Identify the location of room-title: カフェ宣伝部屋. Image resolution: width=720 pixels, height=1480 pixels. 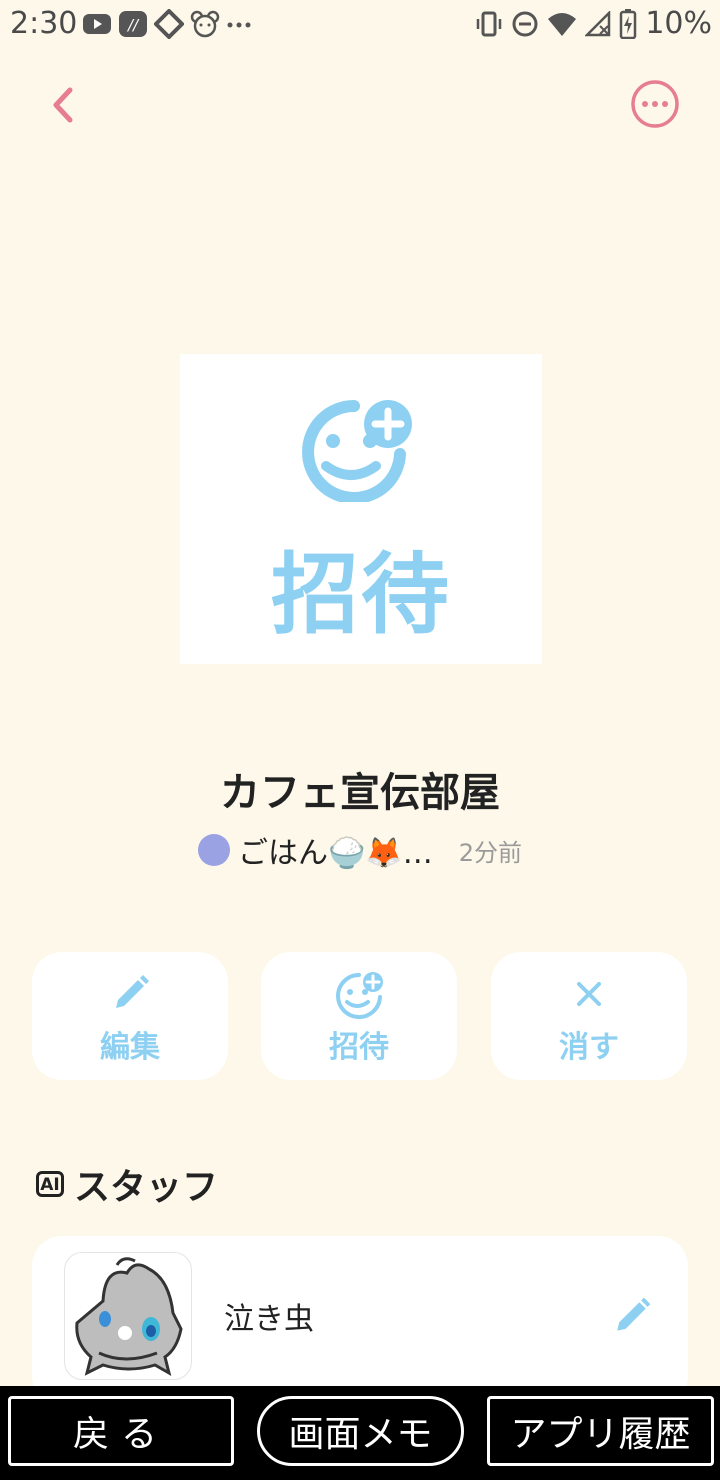
(360, 793).